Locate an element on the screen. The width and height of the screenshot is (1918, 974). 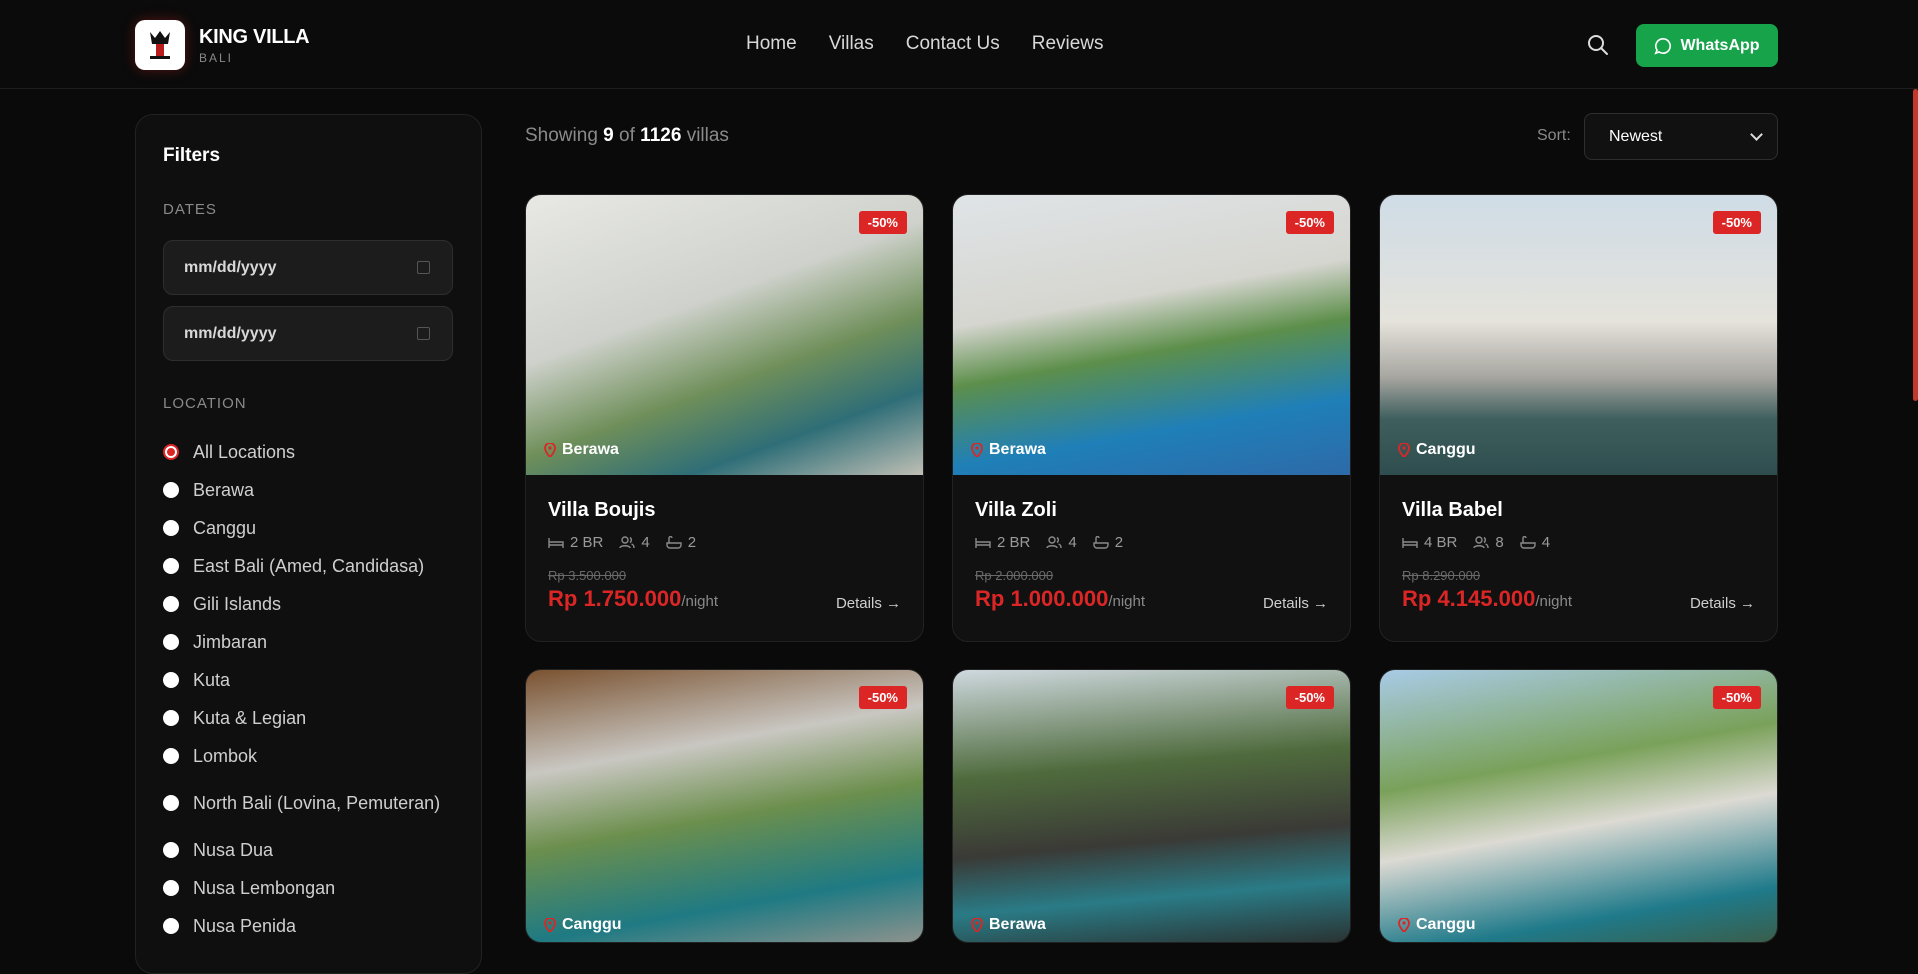
location-option: Berawa is located at coordinates (313, 490).